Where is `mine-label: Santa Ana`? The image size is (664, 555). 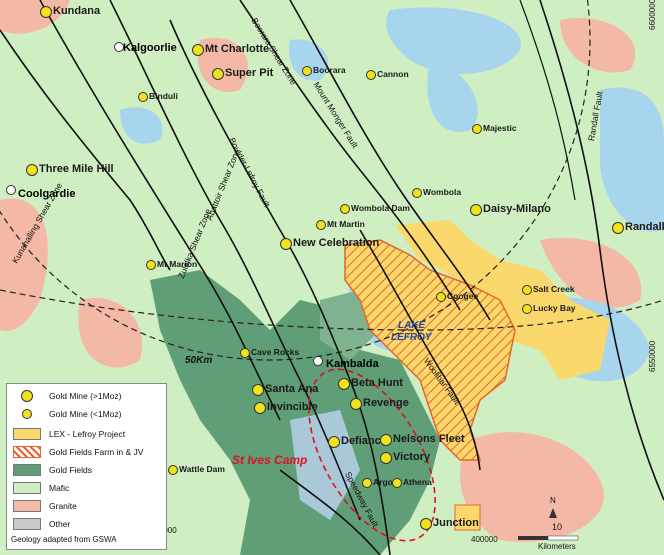 mine-label: Santa Ana is located at coordinates (292, 389).